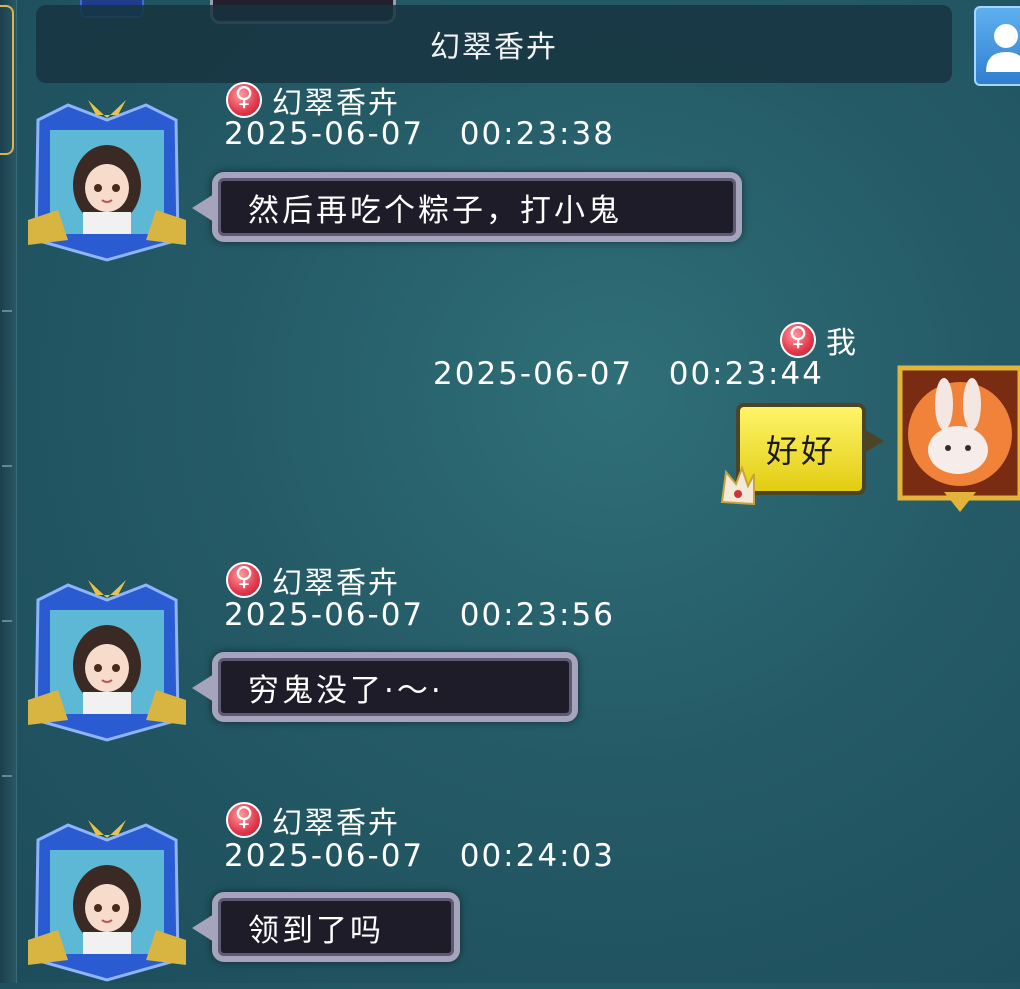  Describe the element at coordinates (7, 80) in the screenshot. I see `rail-active-tab` at that location.